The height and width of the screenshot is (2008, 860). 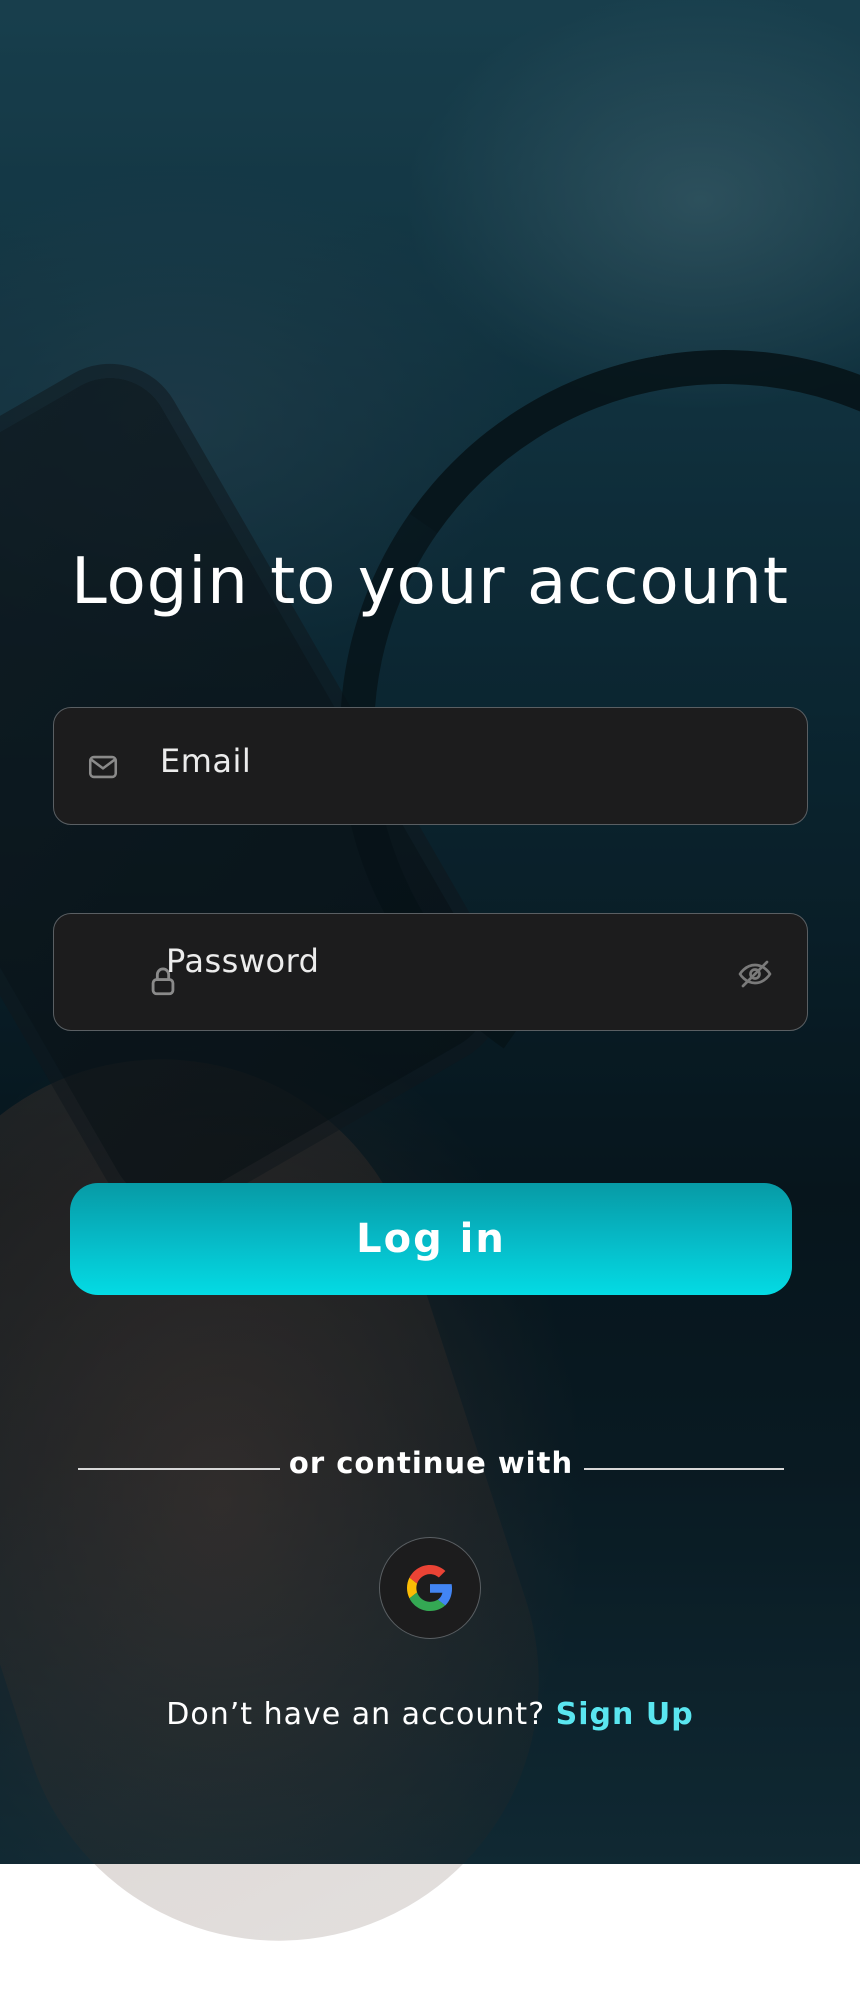 I want to click on google-icon, so click(x=430, y=1588).